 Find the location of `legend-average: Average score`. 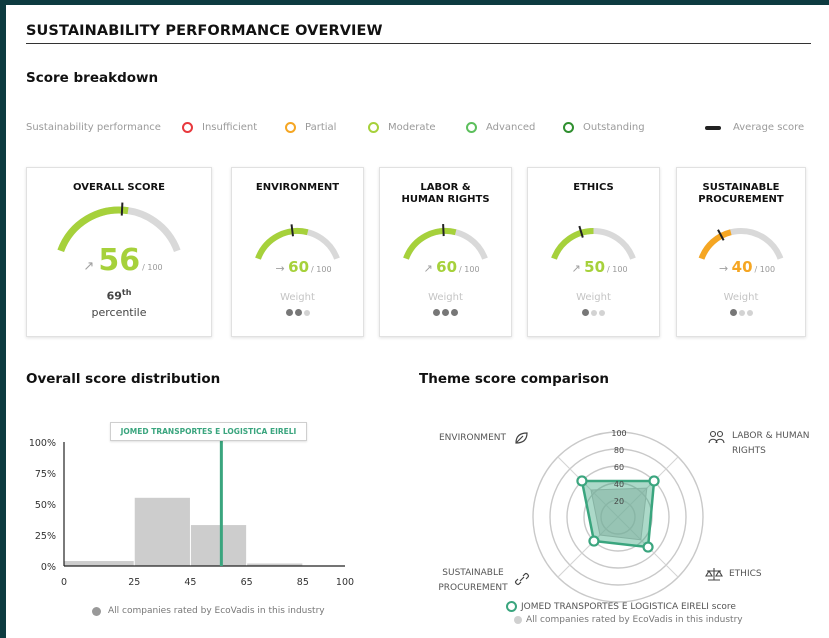

legend-average: Average score is located at coordinates (754, 127).